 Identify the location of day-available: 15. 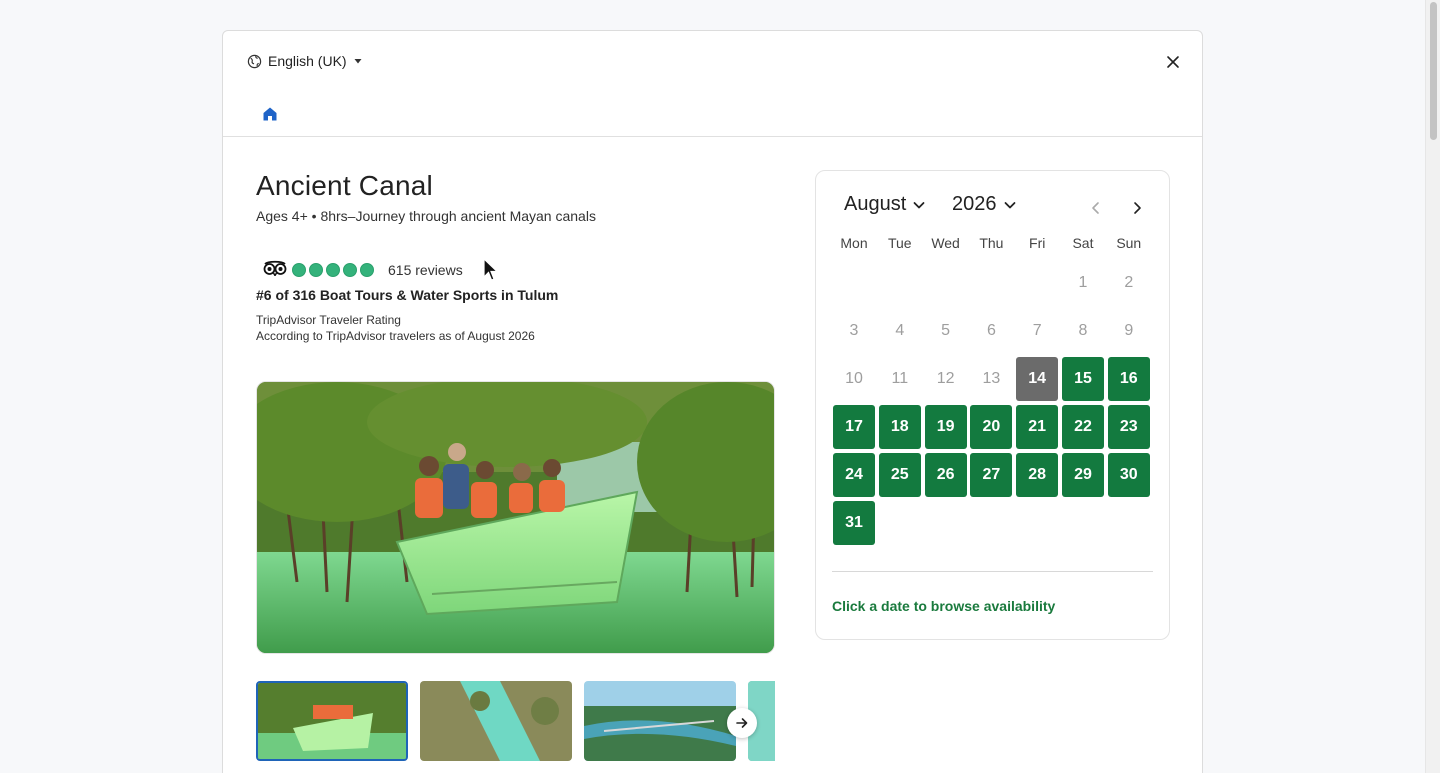
(1082, 379).